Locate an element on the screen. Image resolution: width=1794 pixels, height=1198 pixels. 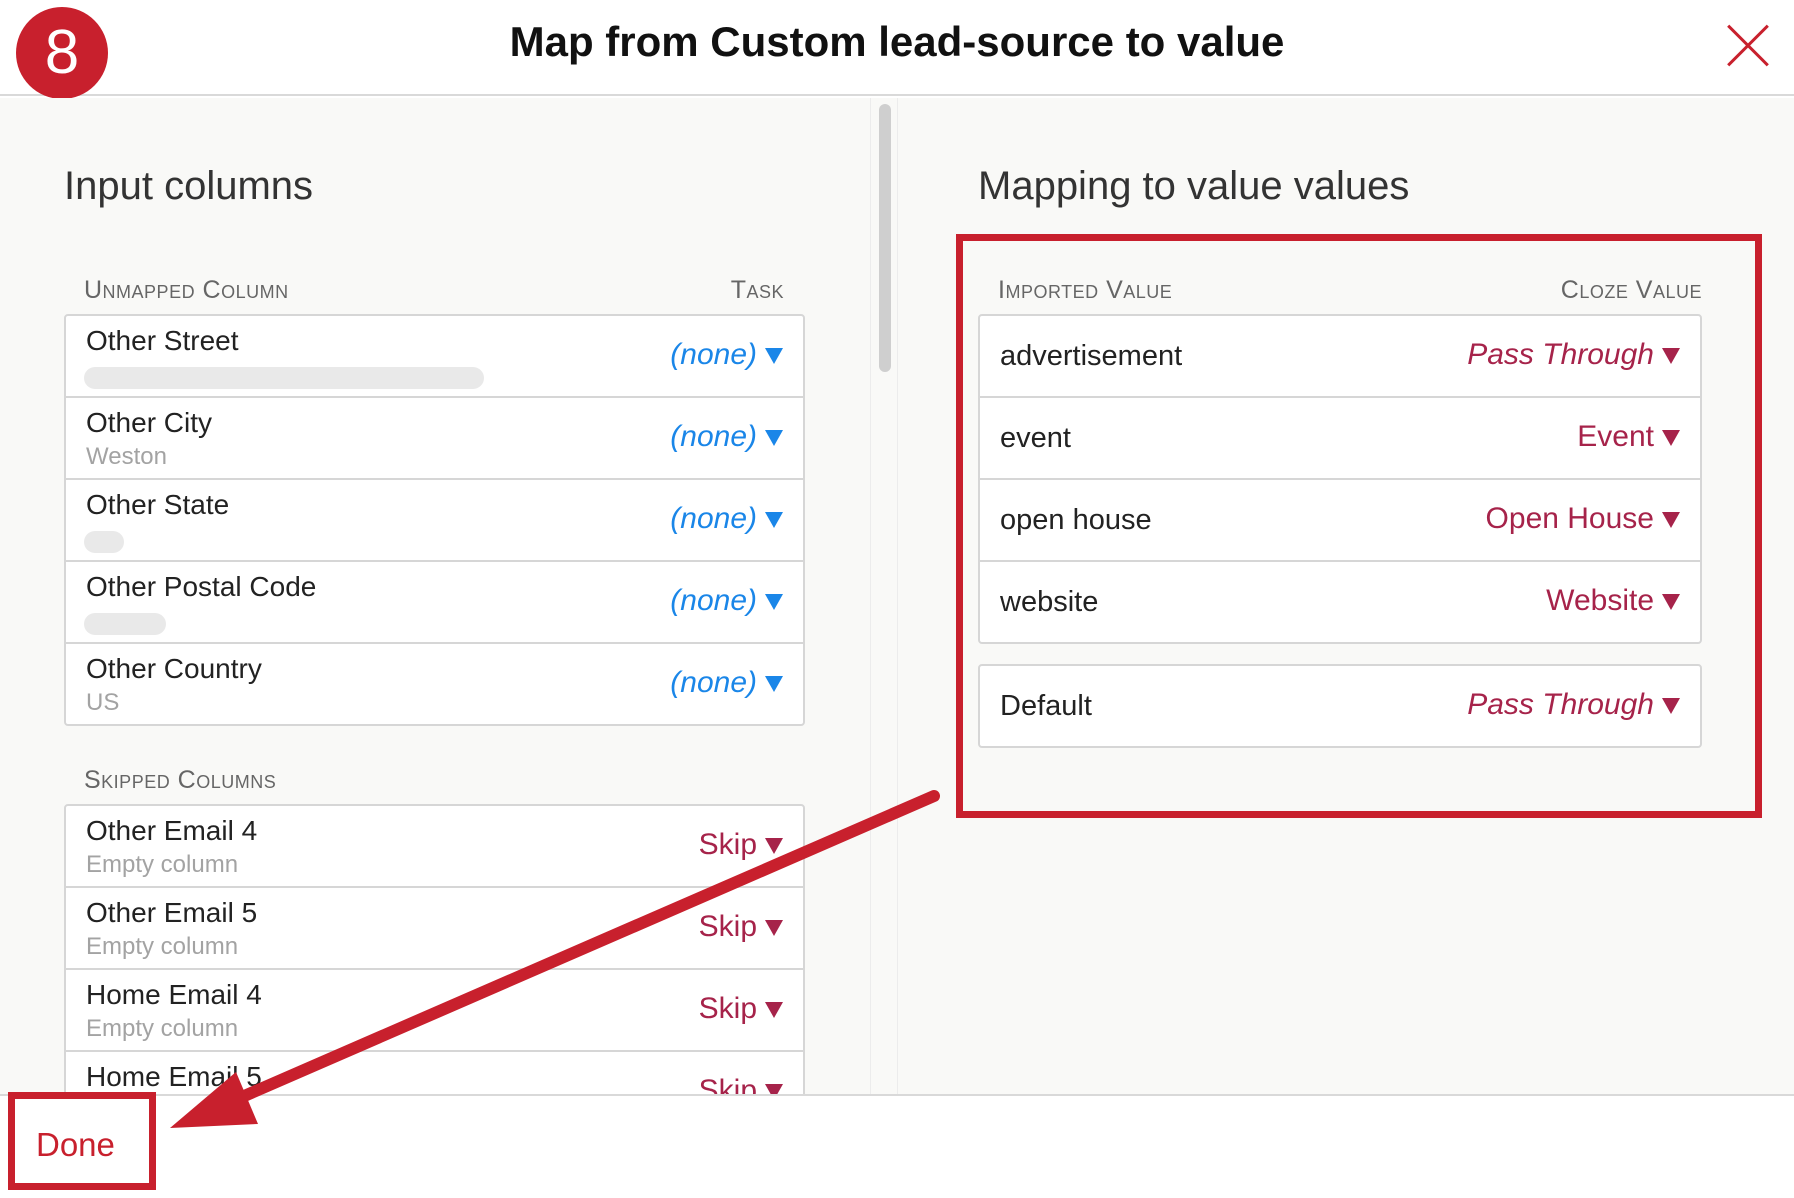
mapping-title: Mapping to value values is located at coordinates (1194, 186).